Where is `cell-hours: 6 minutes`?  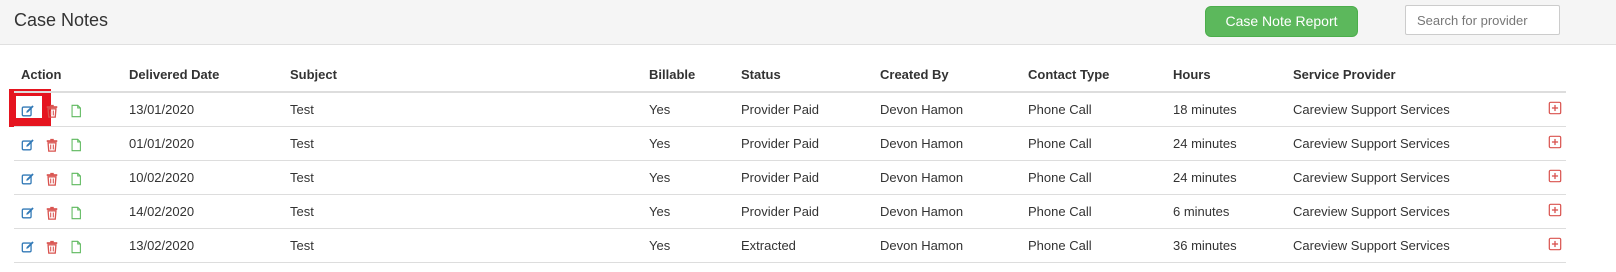 cell-hours: 6 minutes is located at coordinates (1226, 211).